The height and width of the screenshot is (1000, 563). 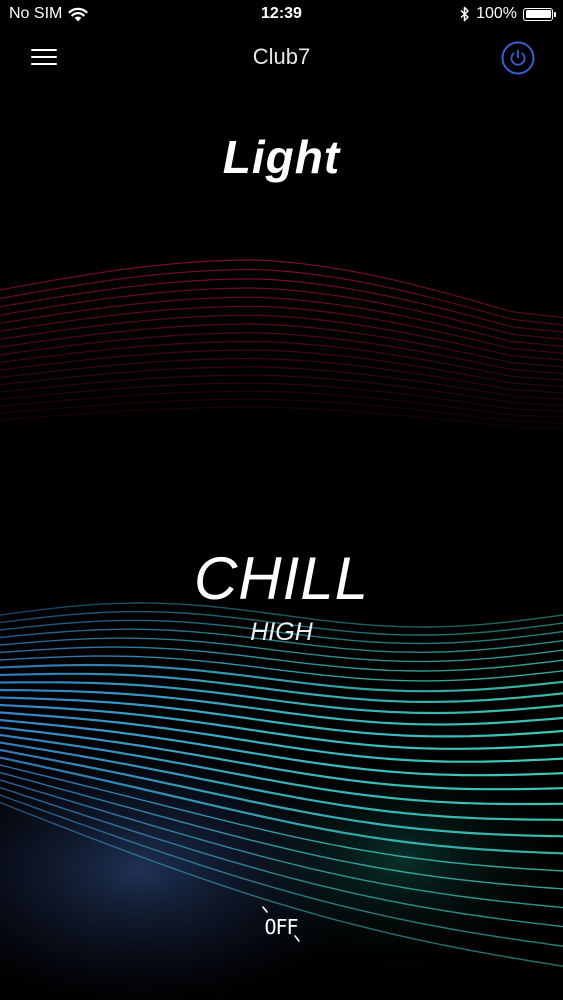 I want to click on battery-icon, so click(x=539, y=14).